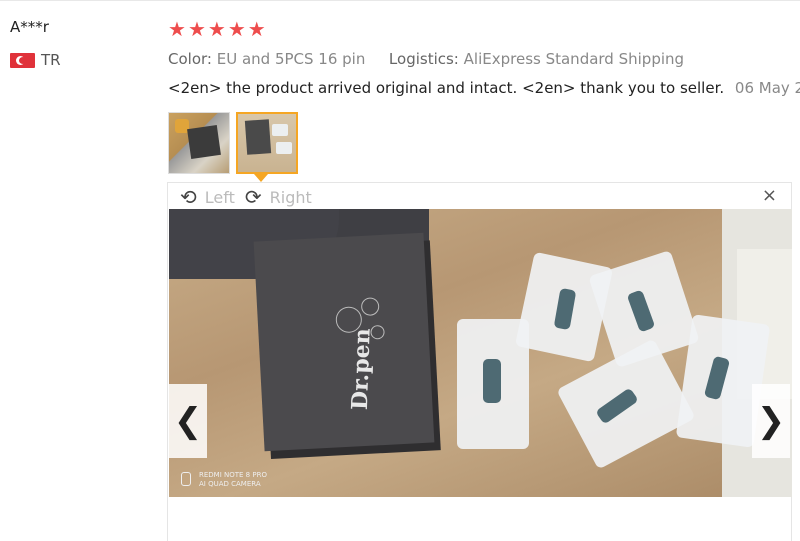 The image size is (800, 541). What do you see at coordinates (219, 197) in the screenshot?
I see `rotate-left-label: Left` at bounding box center [219, 197].